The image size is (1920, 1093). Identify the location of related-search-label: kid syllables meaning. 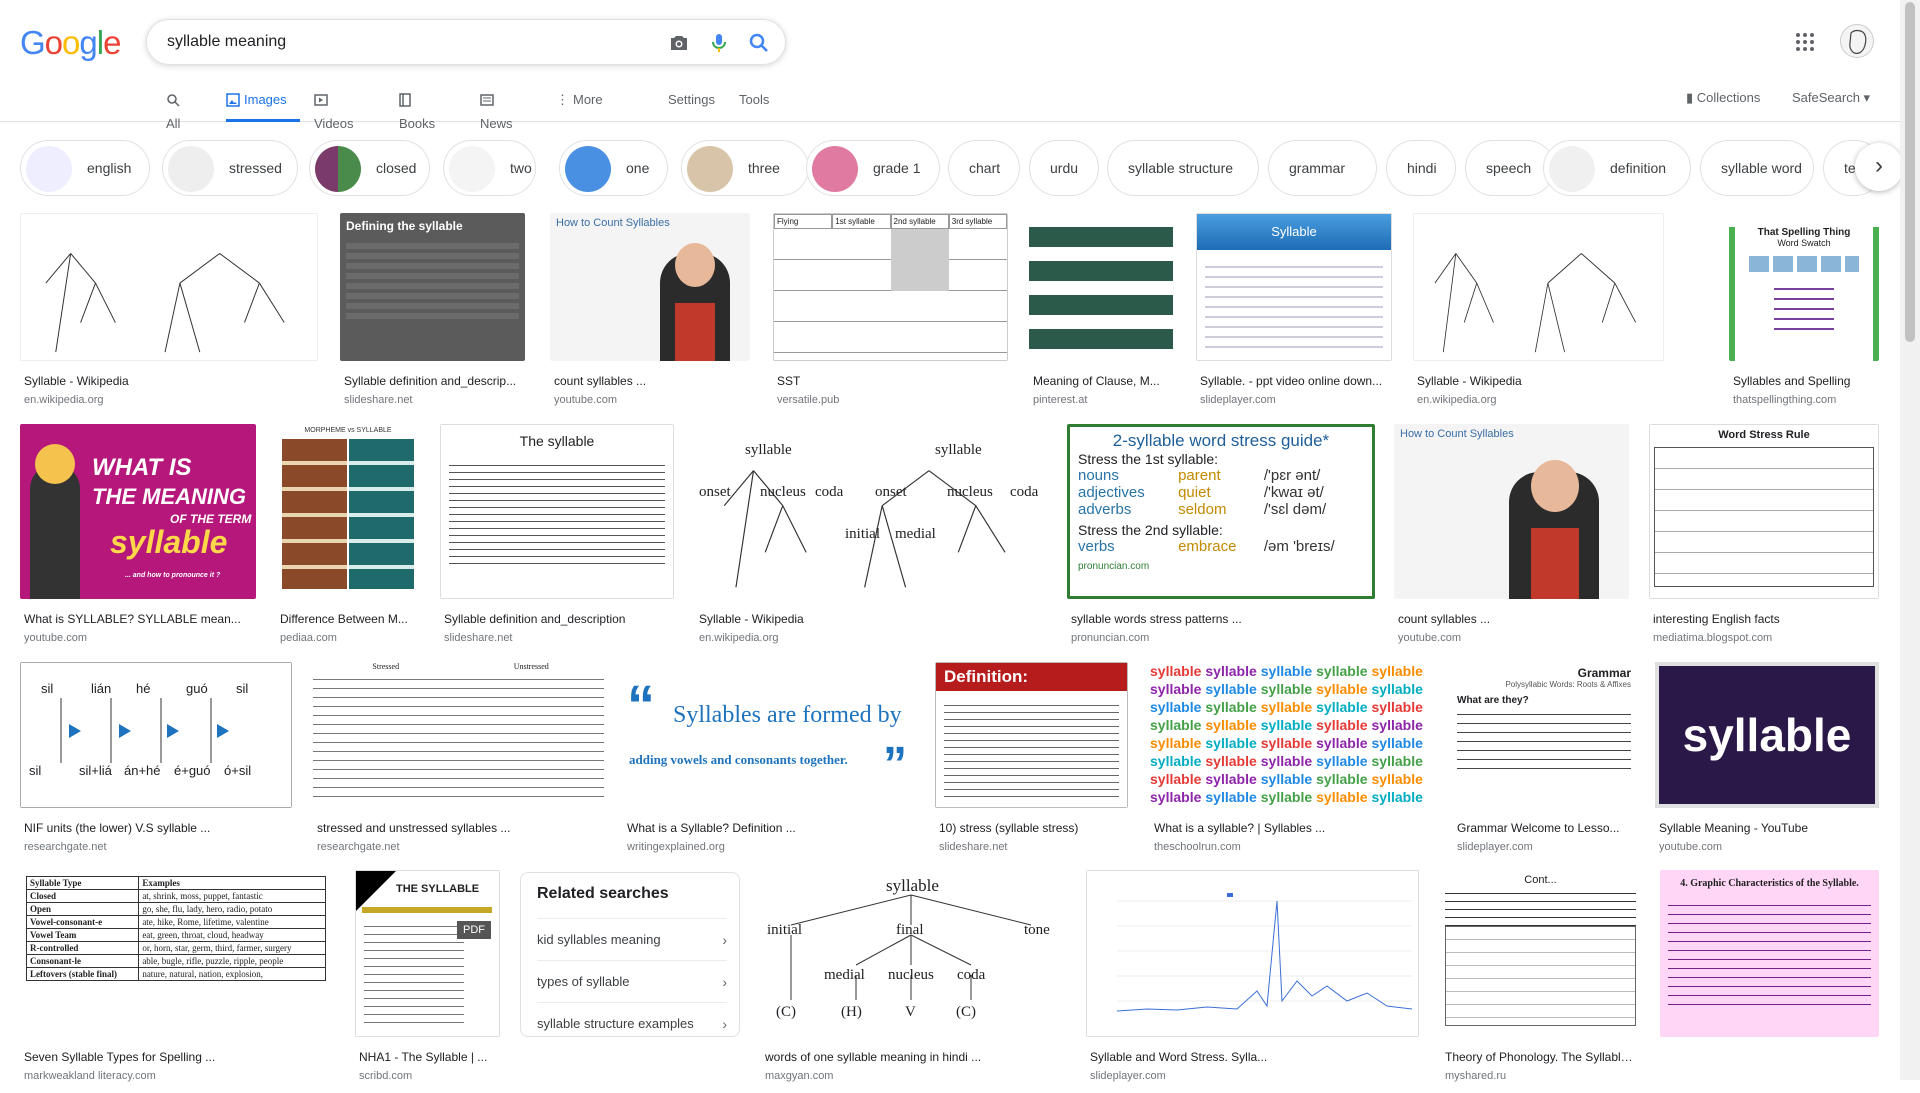
(599, 939).